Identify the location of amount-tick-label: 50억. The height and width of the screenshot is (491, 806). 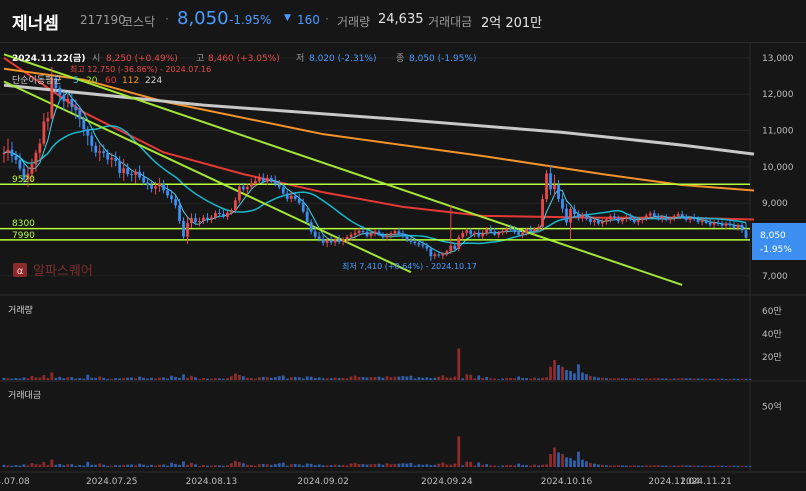
(772, 406).